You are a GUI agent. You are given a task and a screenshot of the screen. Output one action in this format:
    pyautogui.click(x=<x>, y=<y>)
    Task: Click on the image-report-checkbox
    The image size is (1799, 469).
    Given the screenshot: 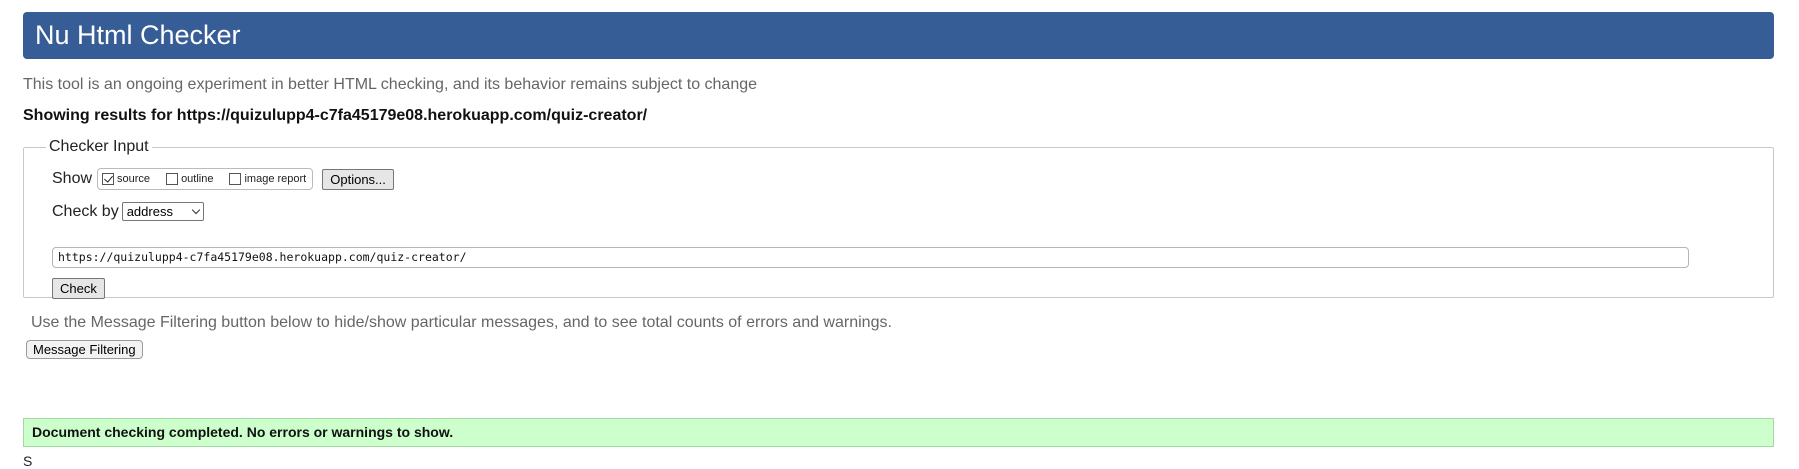 What is the action you would take?
    pyautogui.click(x=235, y=179)
    